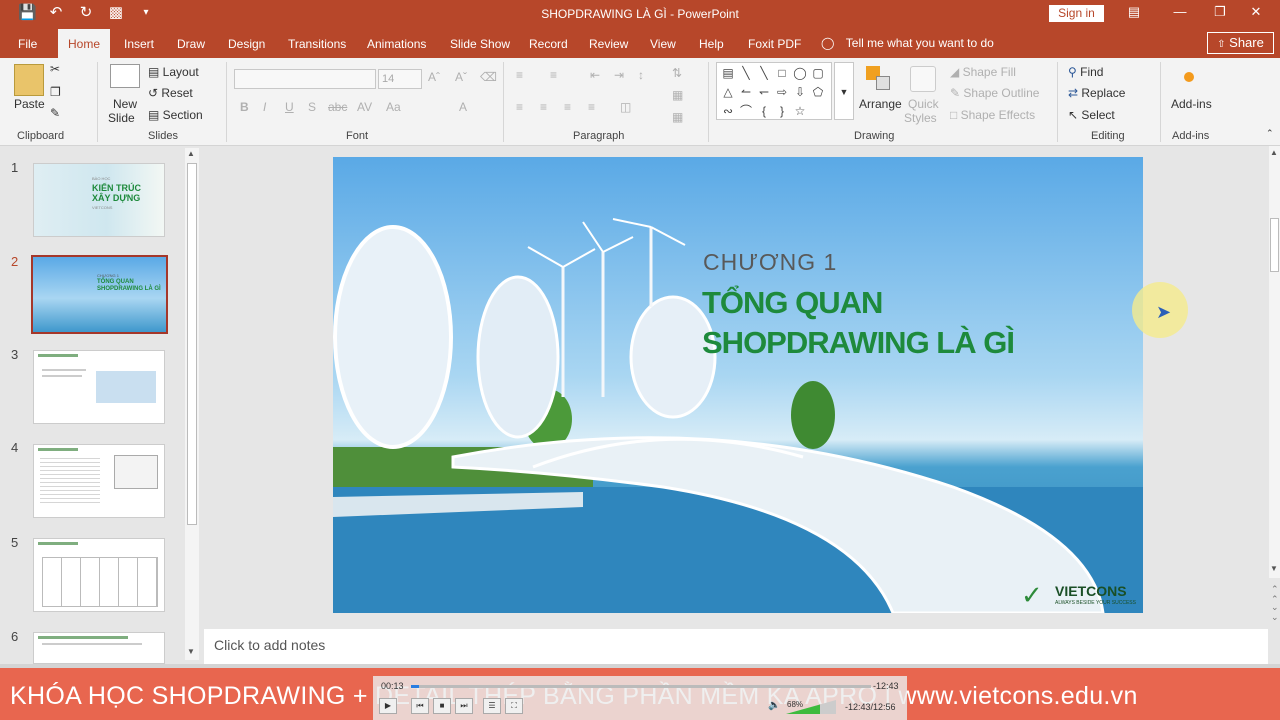  I want to click on tab-foxit-pdf: Foxit PDF, so click(774, 44).